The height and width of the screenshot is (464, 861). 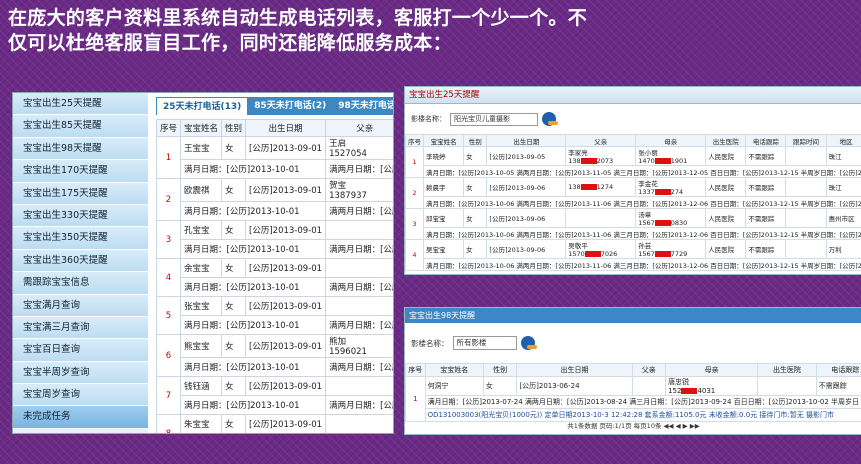 I want to click on mother-phone-tail: 7729, so click(x=679, y=254).